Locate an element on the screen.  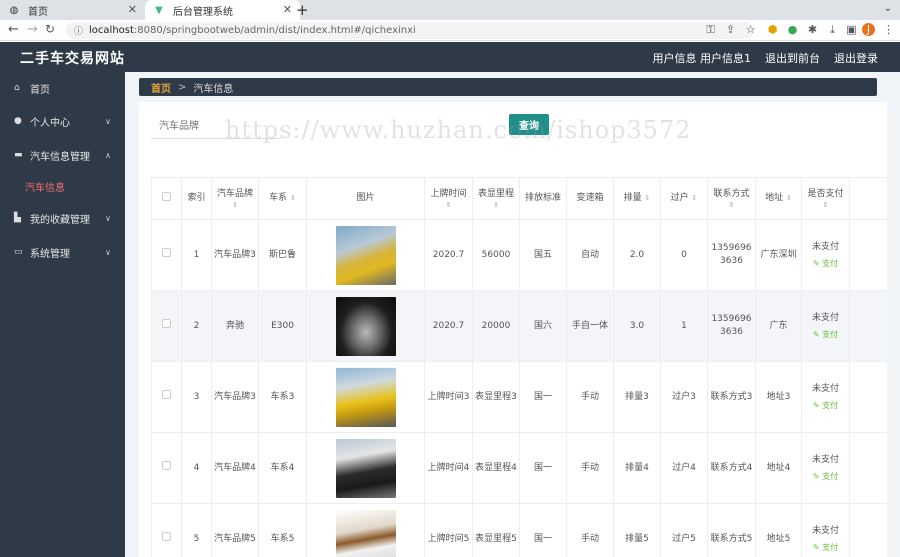
cell-mileage: 56000 is located at coordinates (496, 255).